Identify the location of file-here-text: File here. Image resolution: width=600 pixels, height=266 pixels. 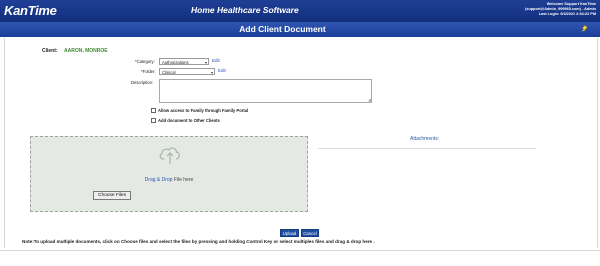
(183, 180).